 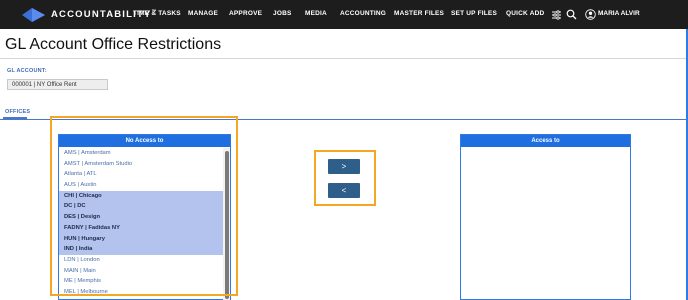 I want to click on nav-master-files: MASTER FILES, so click(x=419, y=13).